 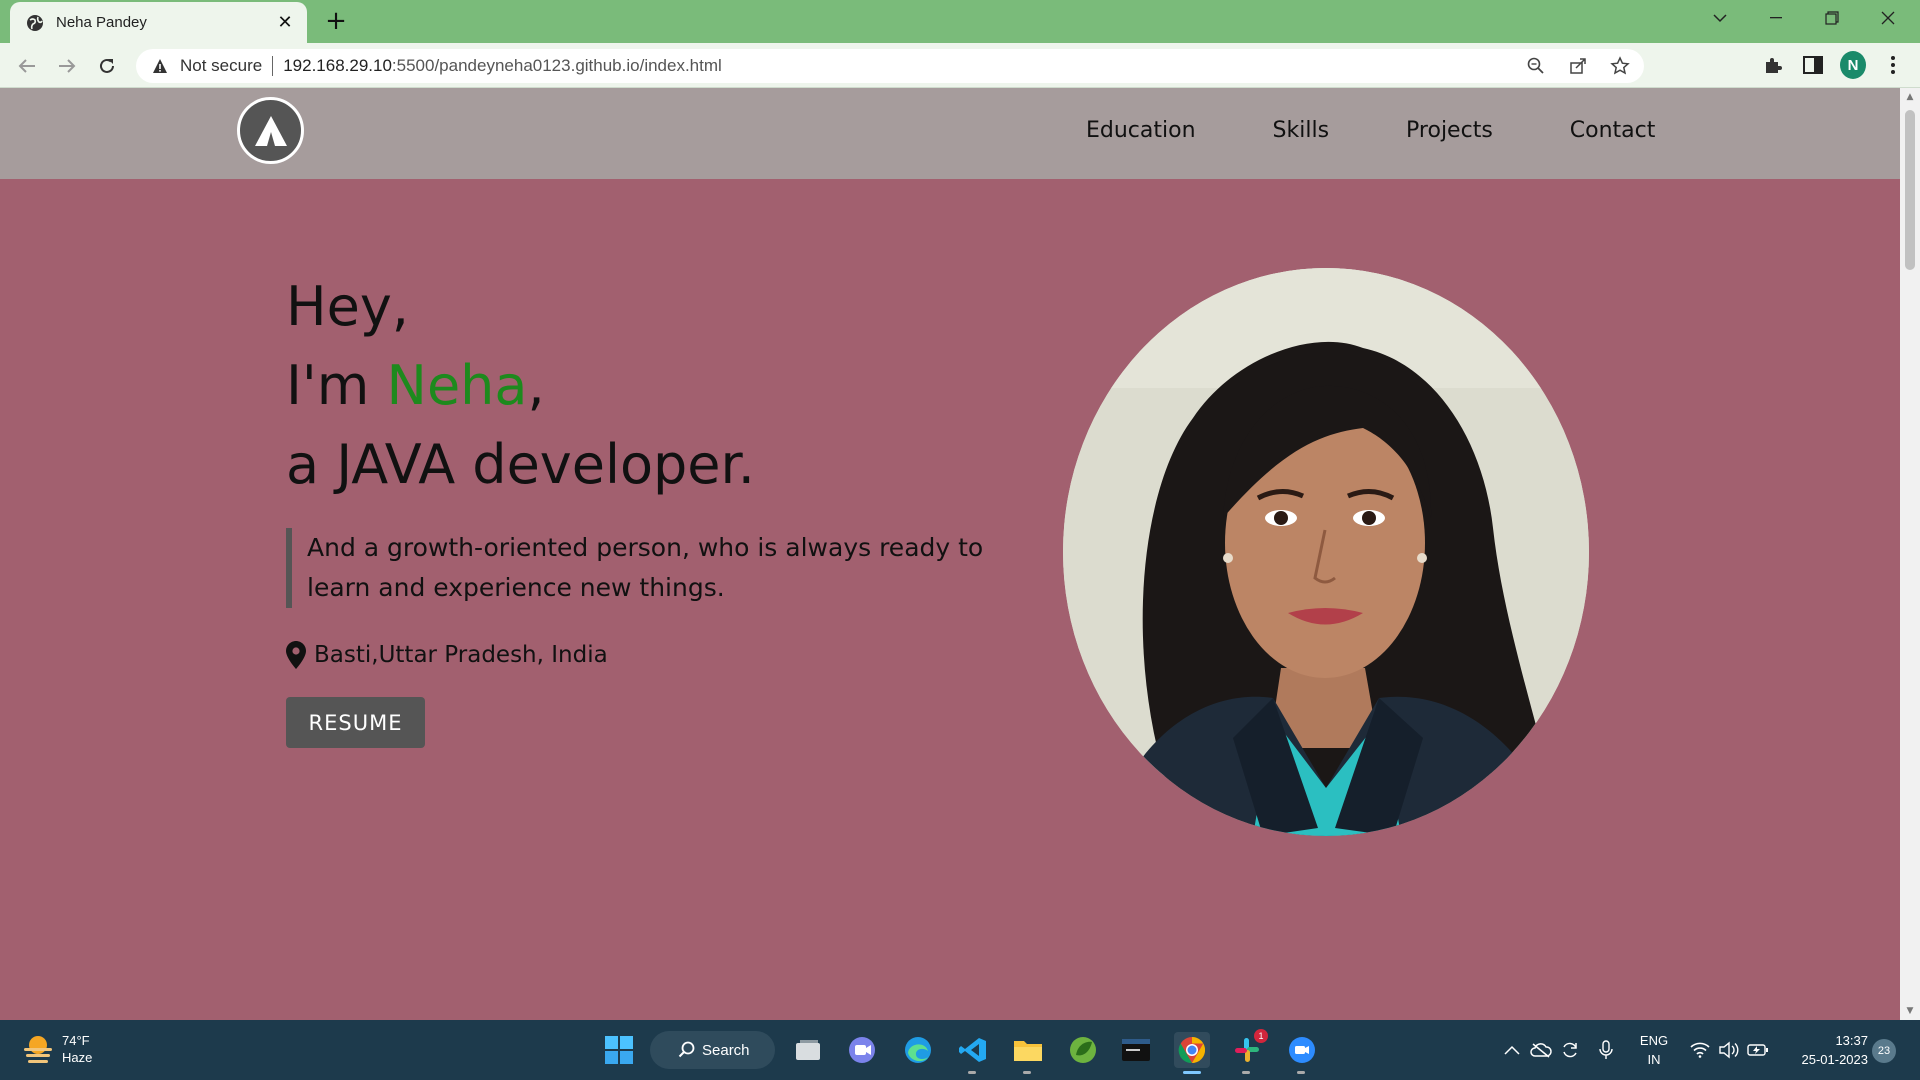 I want to click on mysql-terminal-icon, so click(x=1136, y=1050).